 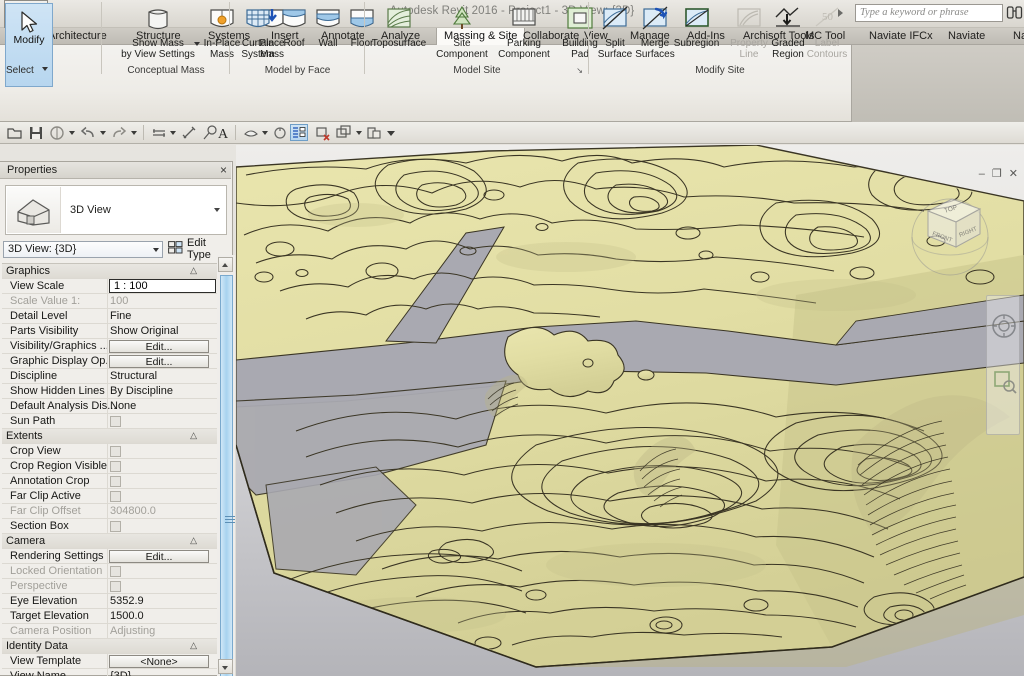 What do you see at coordinates (109, 616) in the screenshot?
I see `property-row: Target Elevation 1500.0` at bounding box center [109, 616].